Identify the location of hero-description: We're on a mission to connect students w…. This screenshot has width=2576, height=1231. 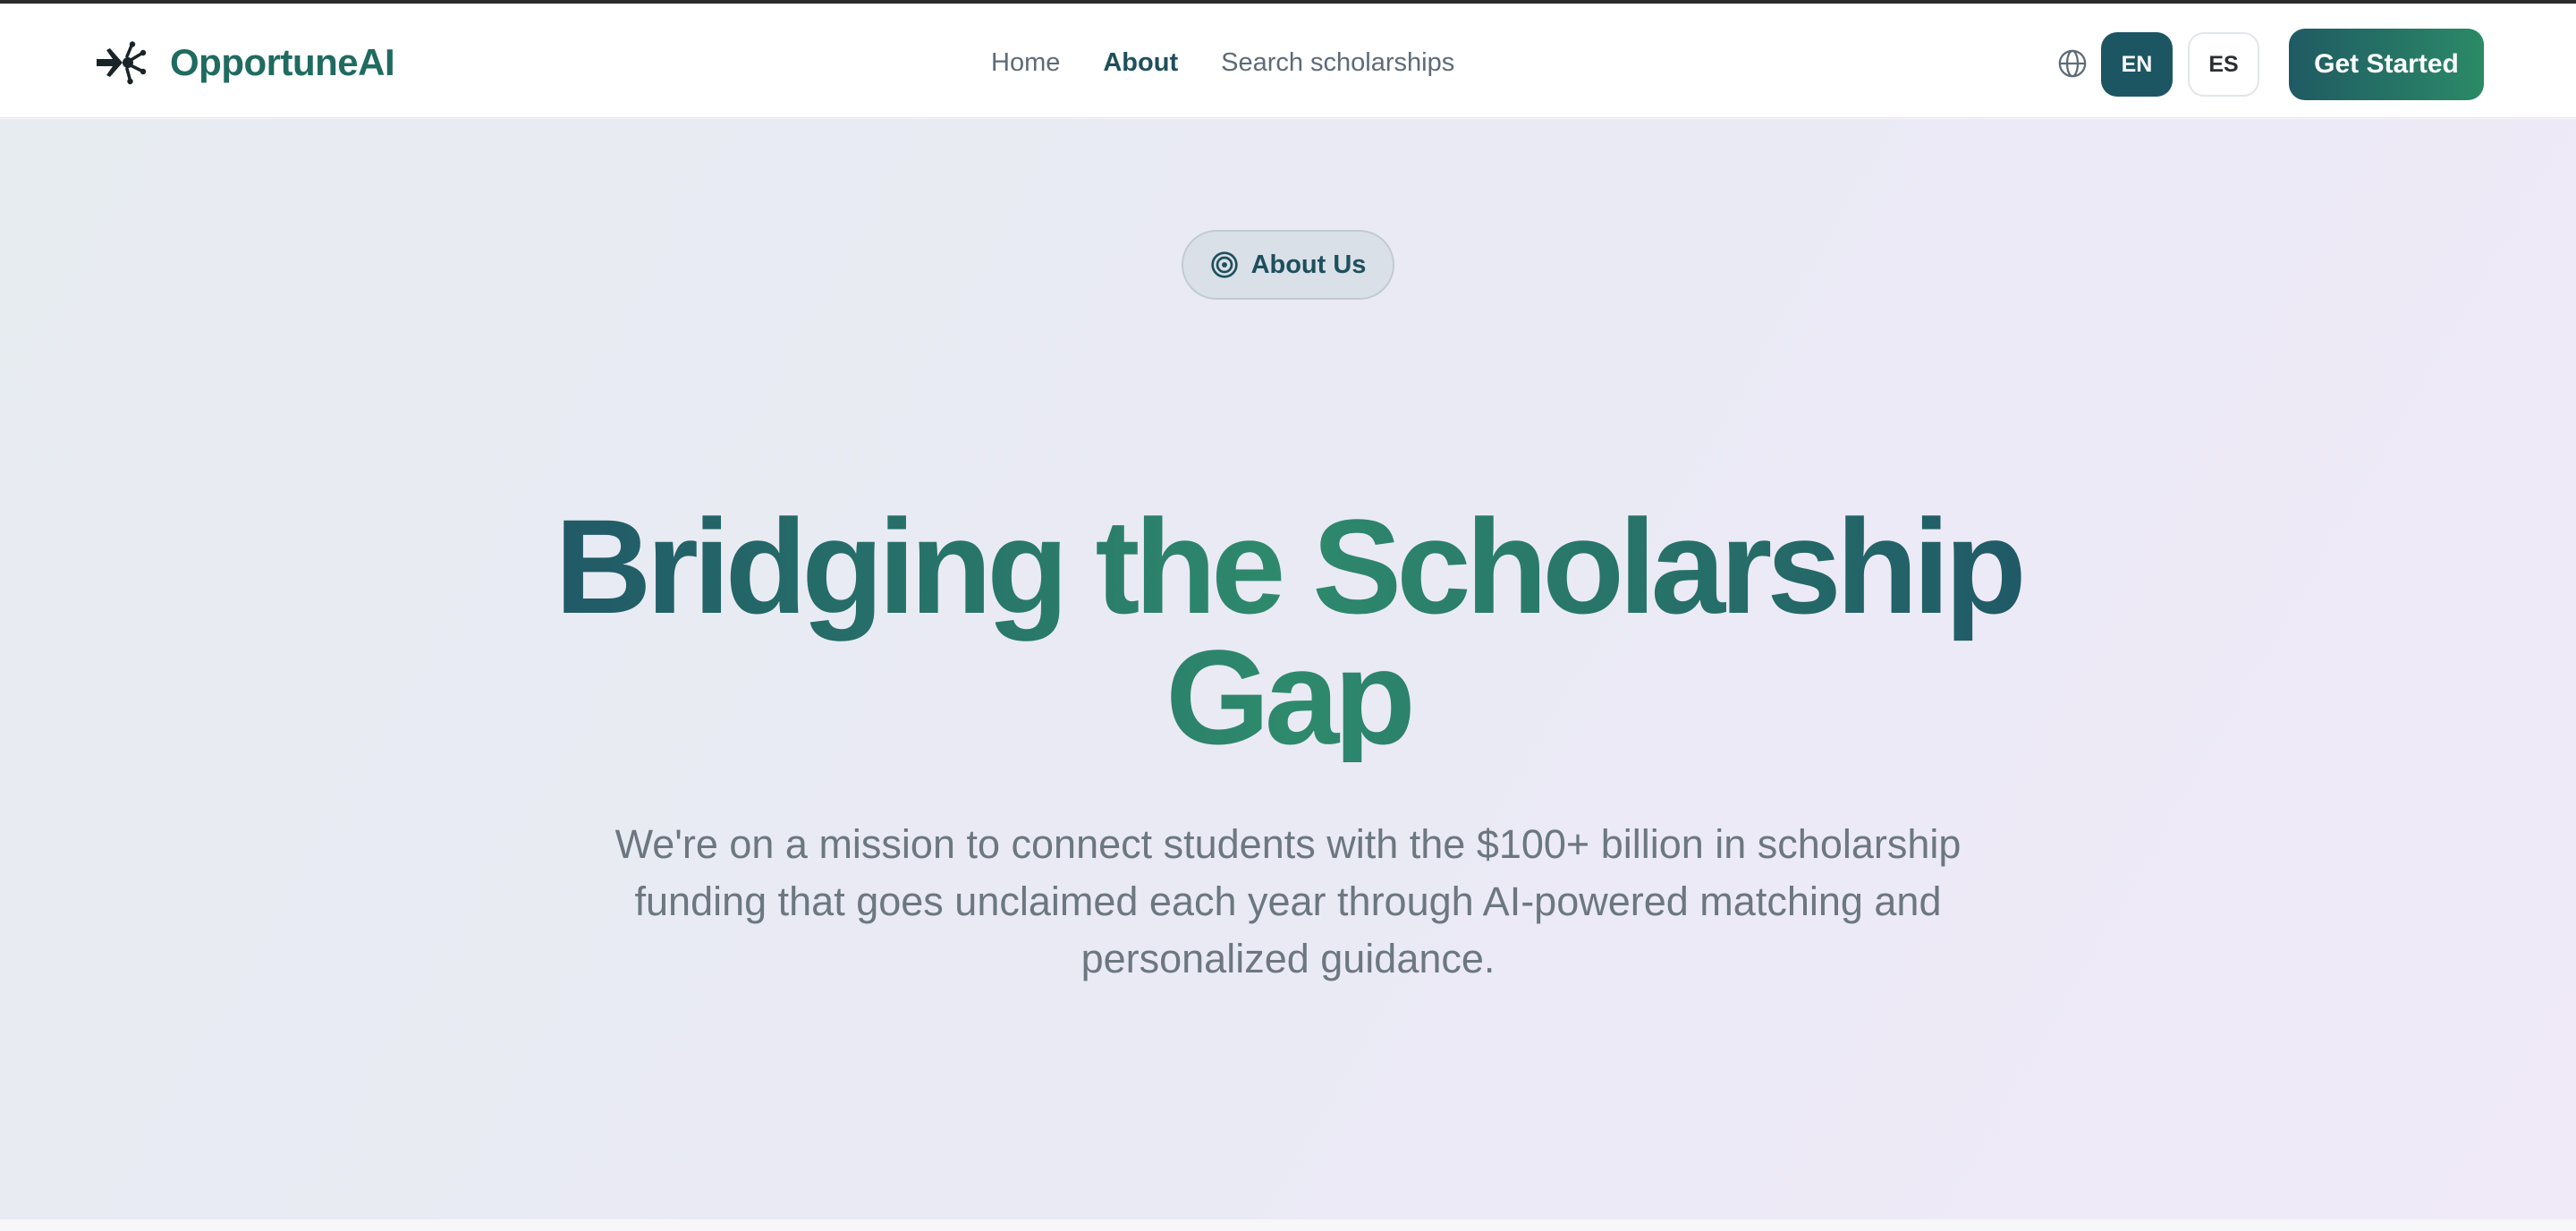
(1288, 901).